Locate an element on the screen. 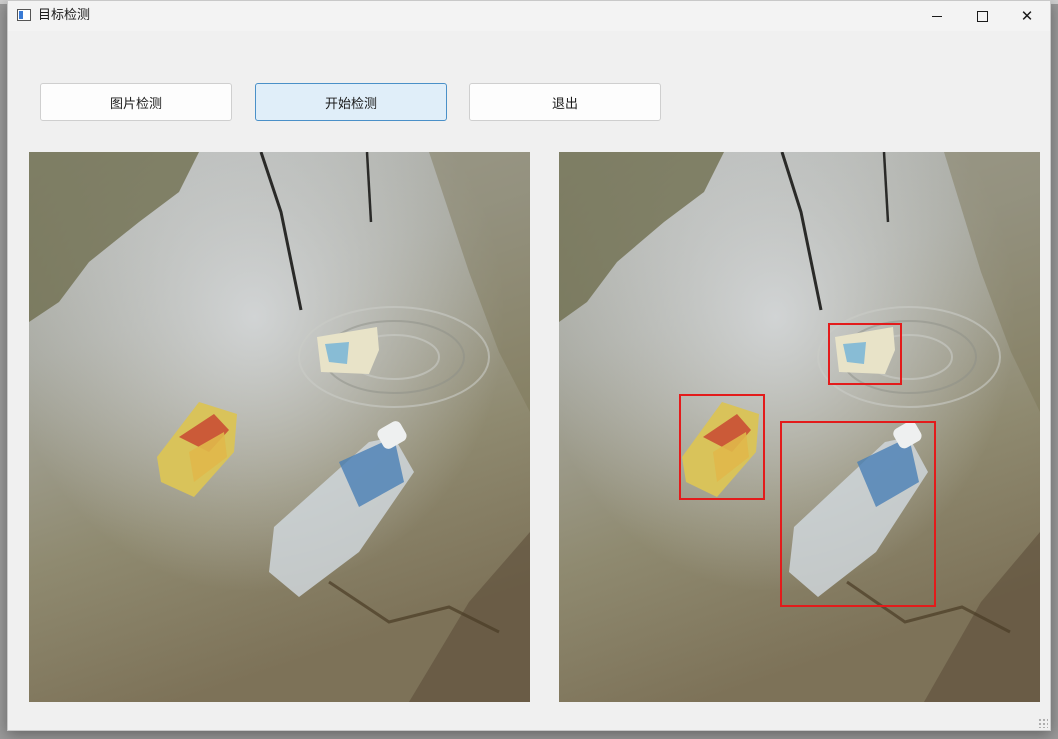 This screenshot has width=1058, height=739. window-title: 目标检测 is located at coordinates (64, 15).